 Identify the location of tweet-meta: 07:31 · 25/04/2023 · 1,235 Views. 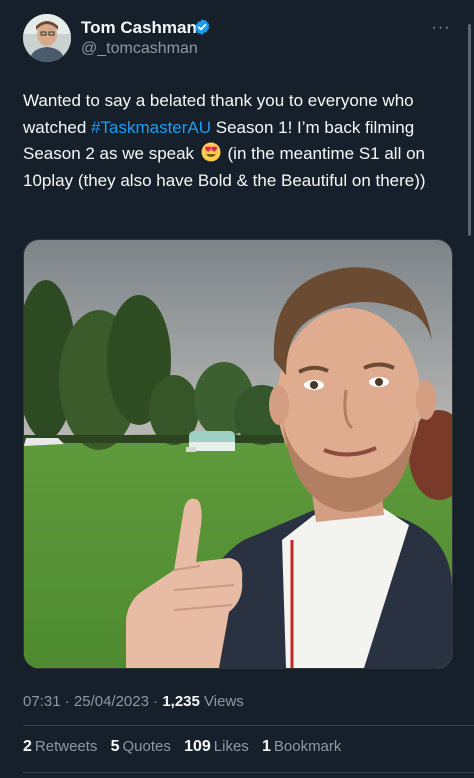
(133, 701).